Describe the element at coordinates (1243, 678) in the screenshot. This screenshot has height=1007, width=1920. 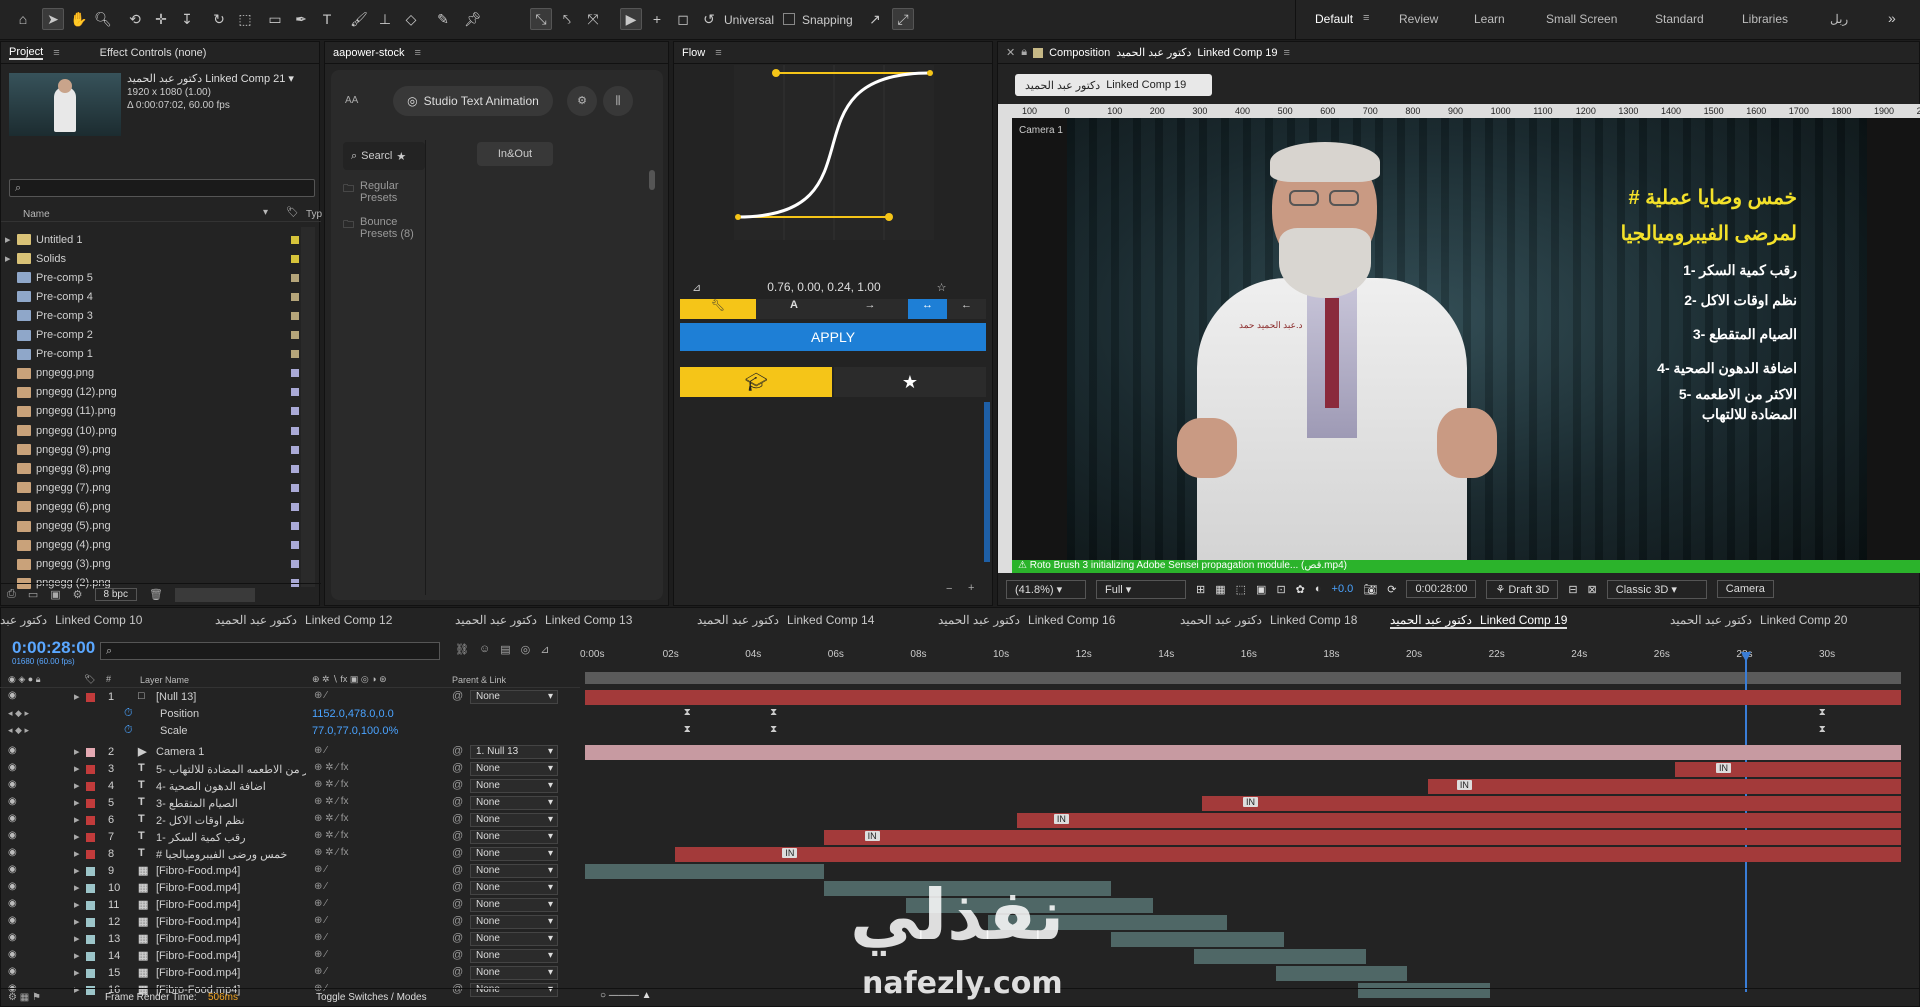
I see `work-area-bar` at that location.